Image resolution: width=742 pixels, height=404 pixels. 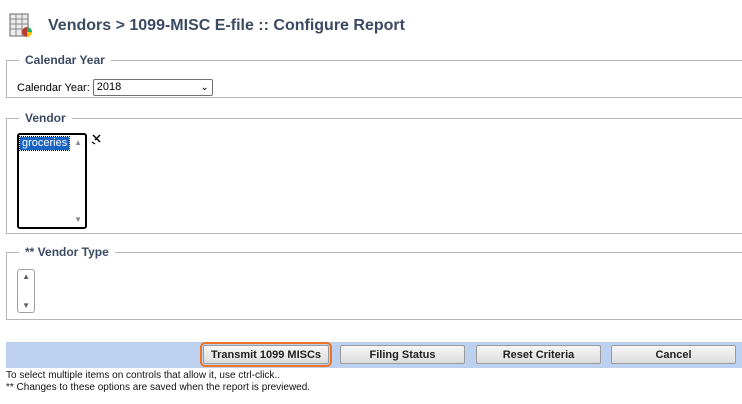 What do you see at coordinates (204, 87) in the screenshot?
I see `chevron-down-icon: ⌄` at bounding box center [204, 87].